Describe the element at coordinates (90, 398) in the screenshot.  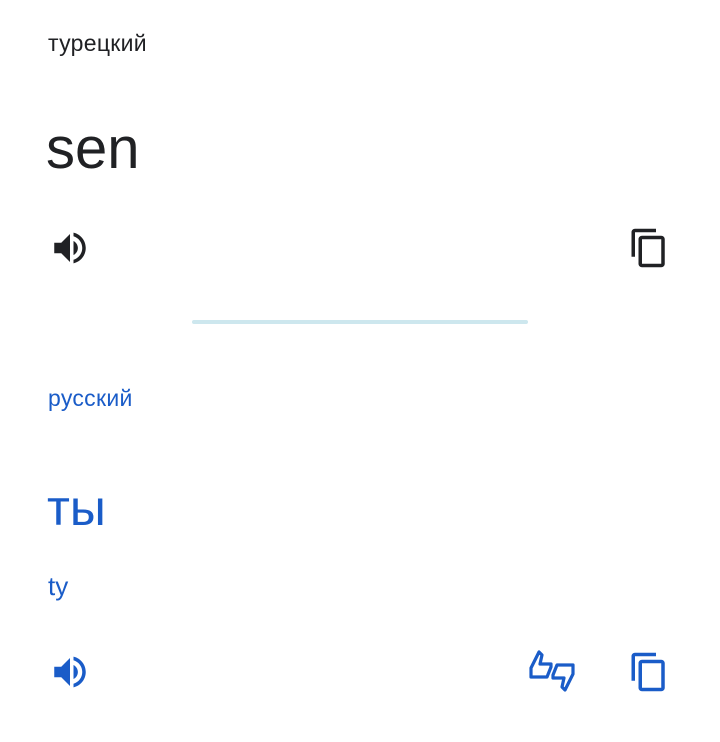
I see `target-language-label: русский` at that location.